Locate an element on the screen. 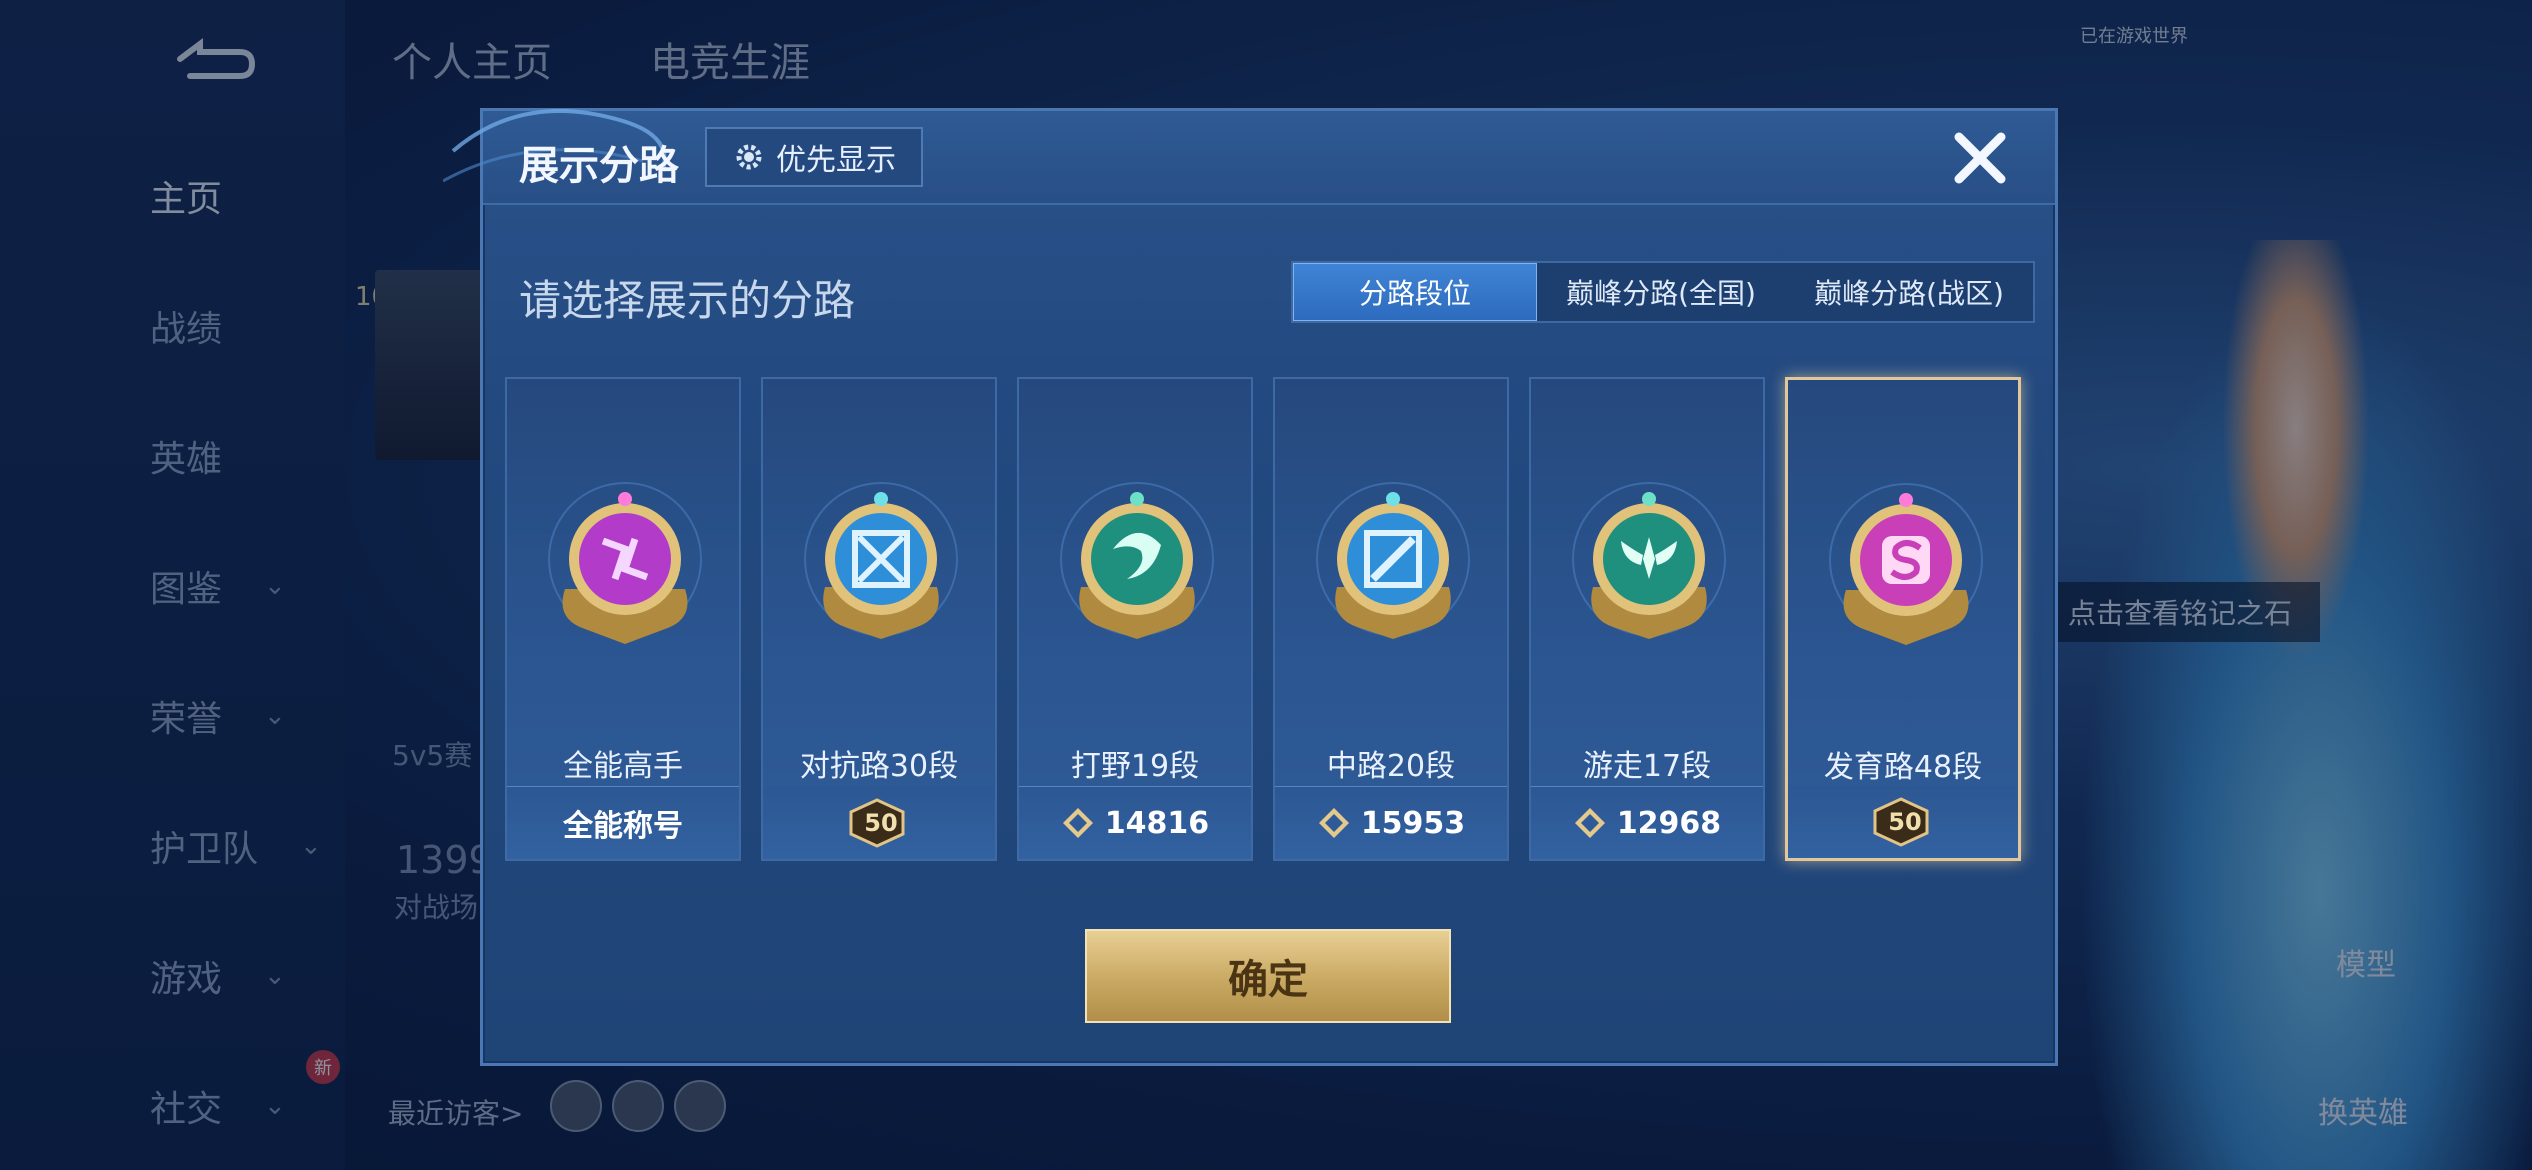  roam-wings-icon is located at coordinates (1649, 560).